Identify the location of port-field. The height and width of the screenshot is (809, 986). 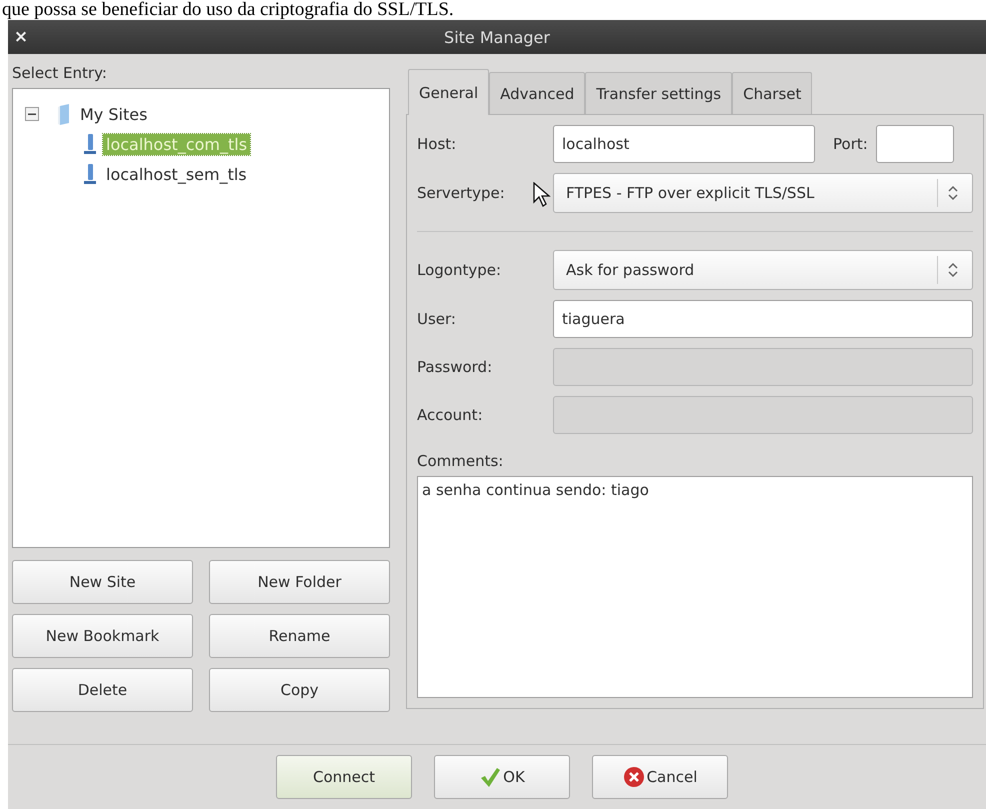
(915, 144).